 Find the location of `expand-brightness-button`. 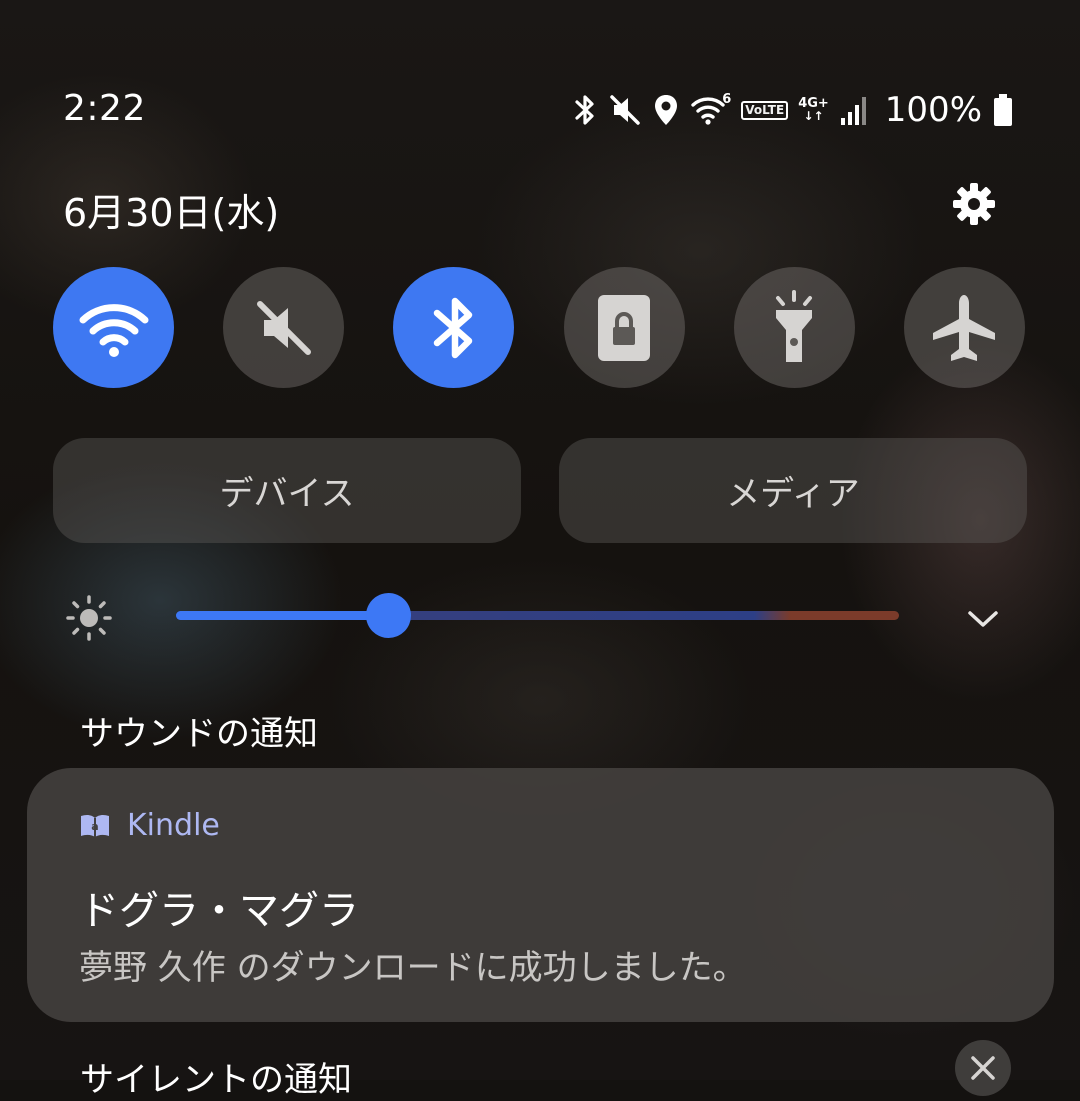

expand-brightness-button is located at coordinates (983, 619).